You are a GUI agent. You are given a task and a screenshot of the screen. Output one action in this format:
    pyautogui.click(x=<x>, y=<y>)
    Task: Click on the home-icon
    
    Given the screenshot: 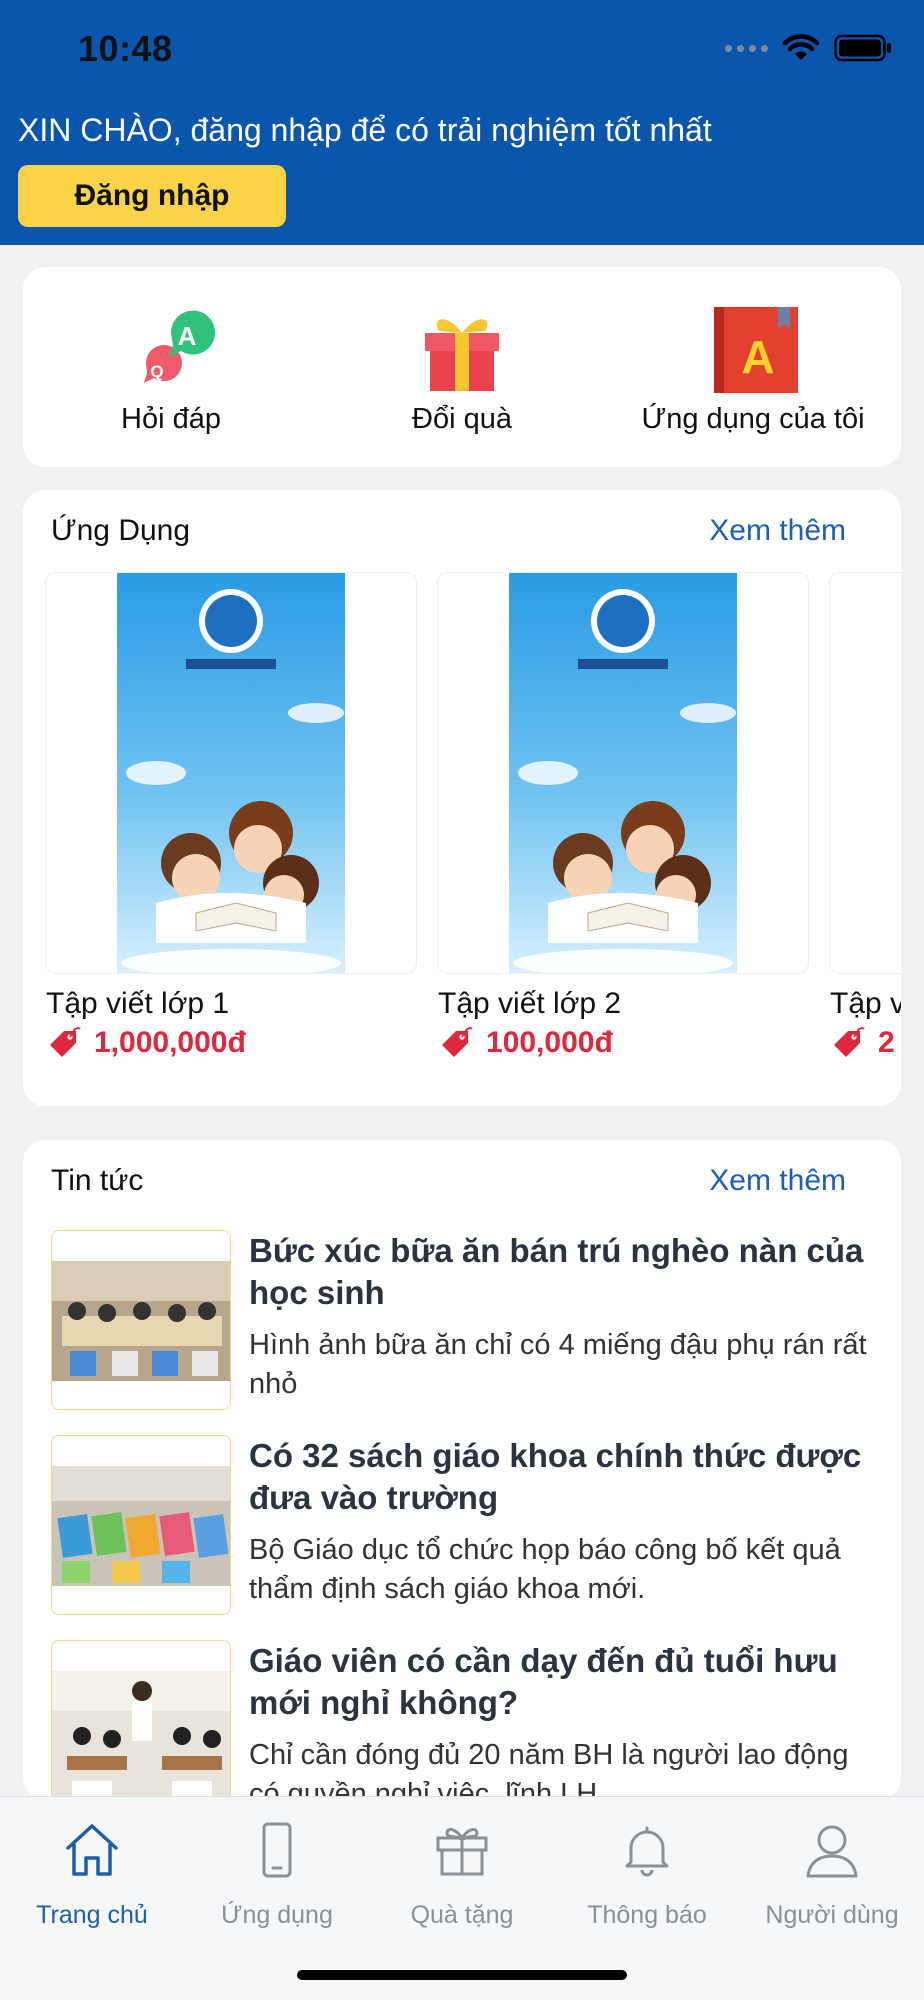 What is the action you would take?
    pyautogui.click(x=92, y=1850)
    